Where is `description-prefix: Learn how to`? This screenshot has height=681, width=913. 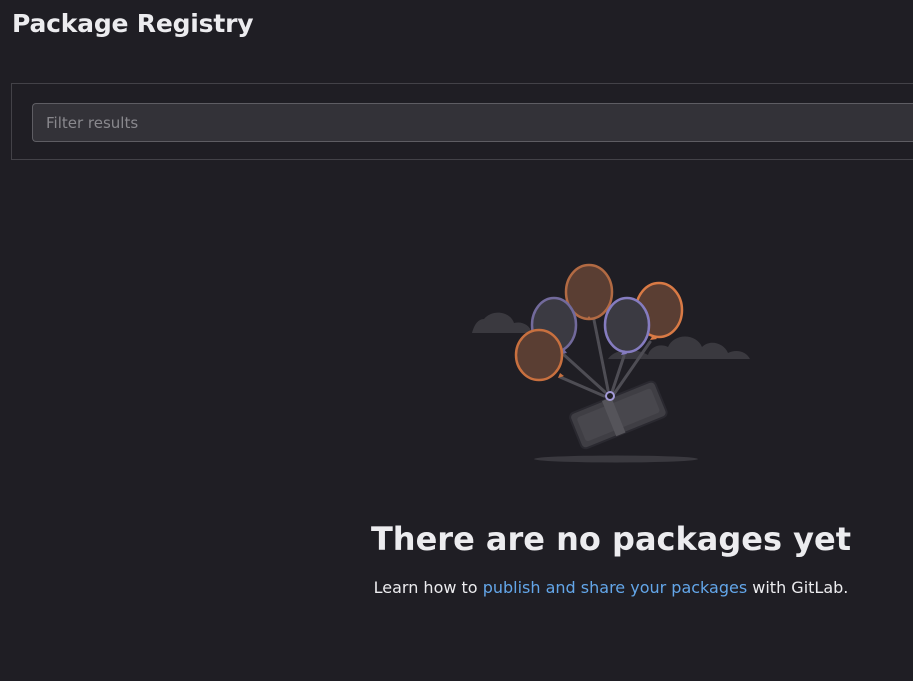
description-prefix: Learn how to is located at coordinates (428, 587).